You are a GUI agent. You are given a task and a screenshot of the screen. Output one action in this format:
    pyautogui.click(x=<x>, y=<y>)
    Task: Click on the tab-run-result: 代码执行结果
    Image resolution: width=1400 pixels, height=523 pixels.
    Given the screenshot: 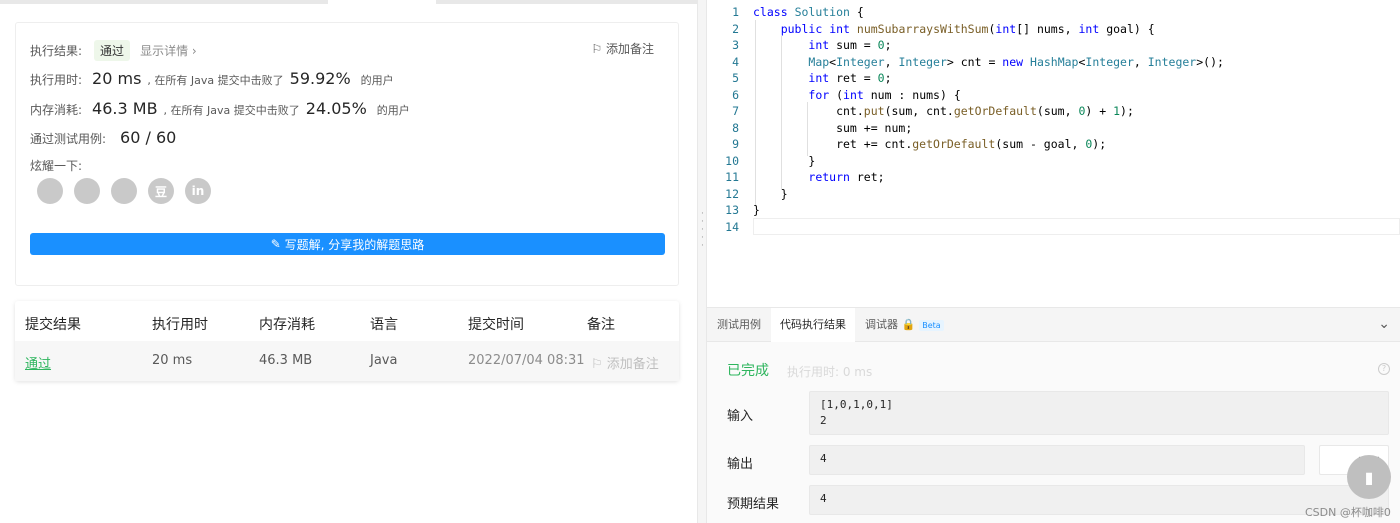 What is the action you would take?
    pyautogui.click(x=813, y=325)
    